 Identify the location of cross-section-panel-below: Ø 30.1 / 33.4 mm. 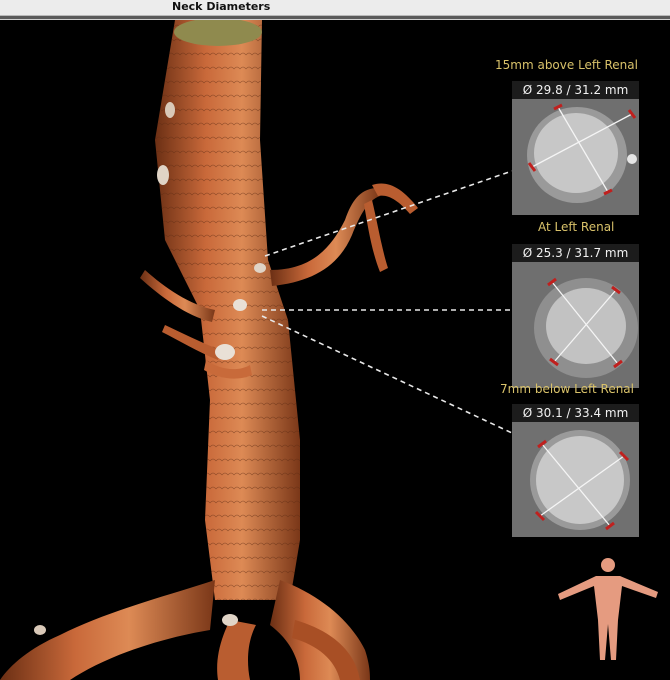
(575, 470).